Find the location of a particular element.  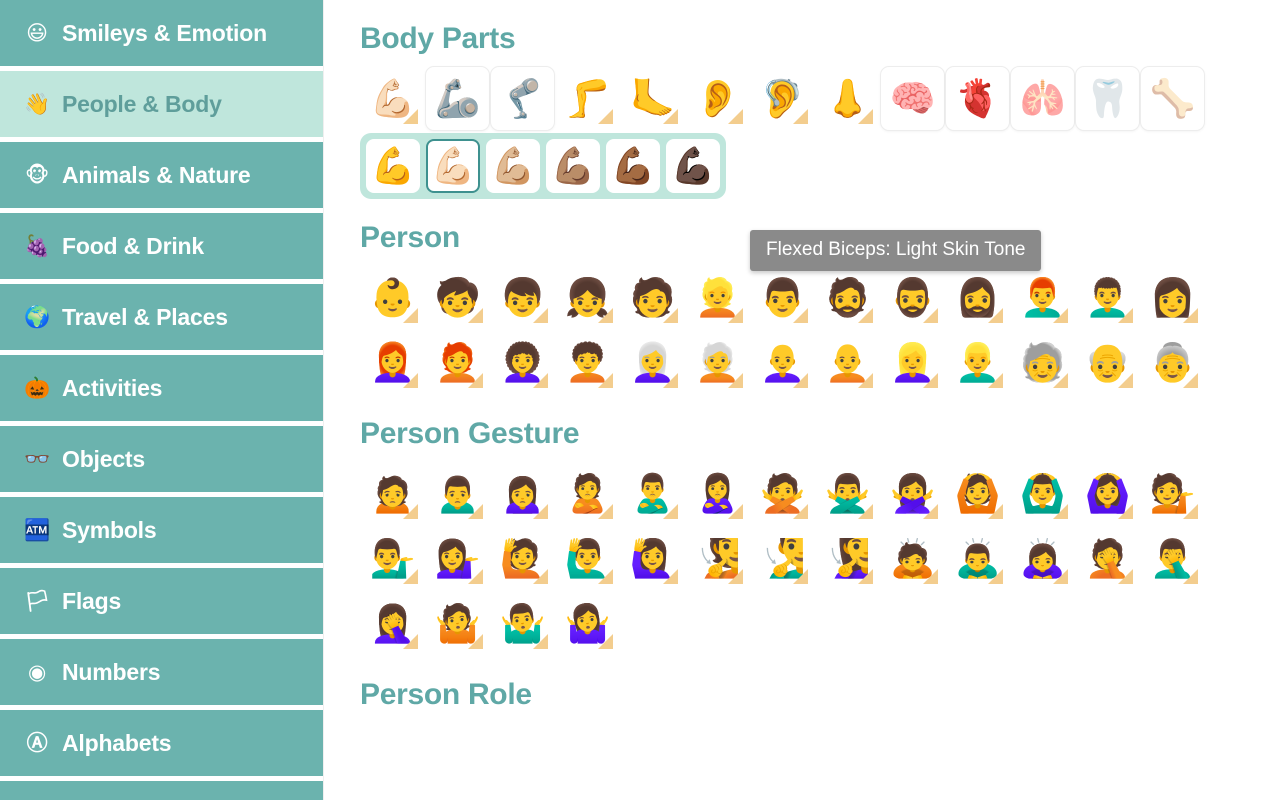

sidebar-item-travel-places: 🌍 Travel & Places is located at coordinates (161, 317).